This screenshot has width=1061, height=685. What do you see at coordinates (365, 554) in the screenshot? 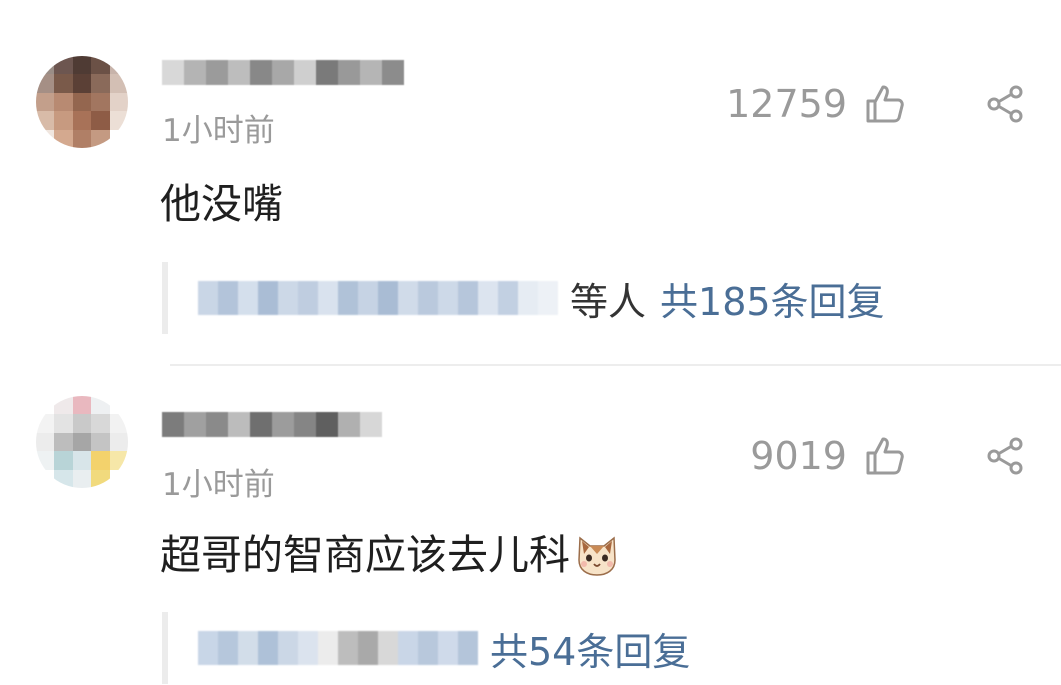
I see `comment-text-content: 超哥的智商应该去儿科` at bounding box center [365, 554].